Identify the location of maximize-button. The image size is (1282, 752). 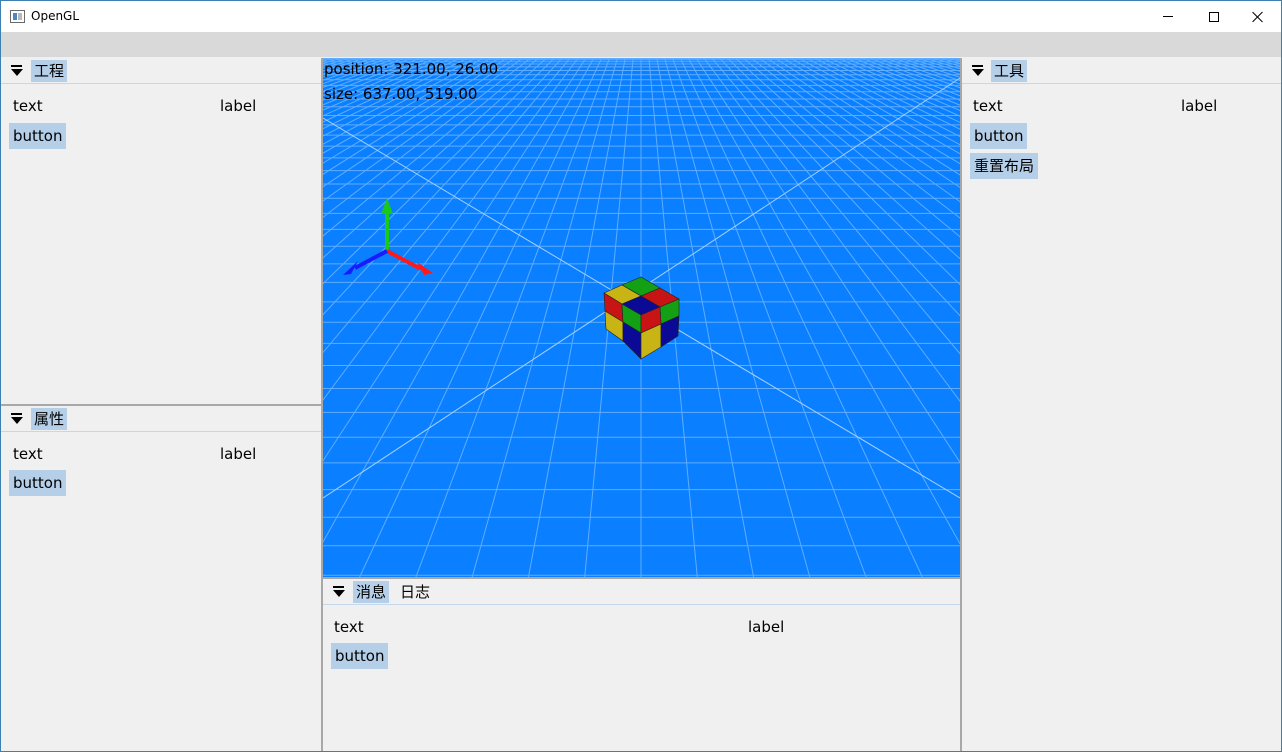
(1214, 16).